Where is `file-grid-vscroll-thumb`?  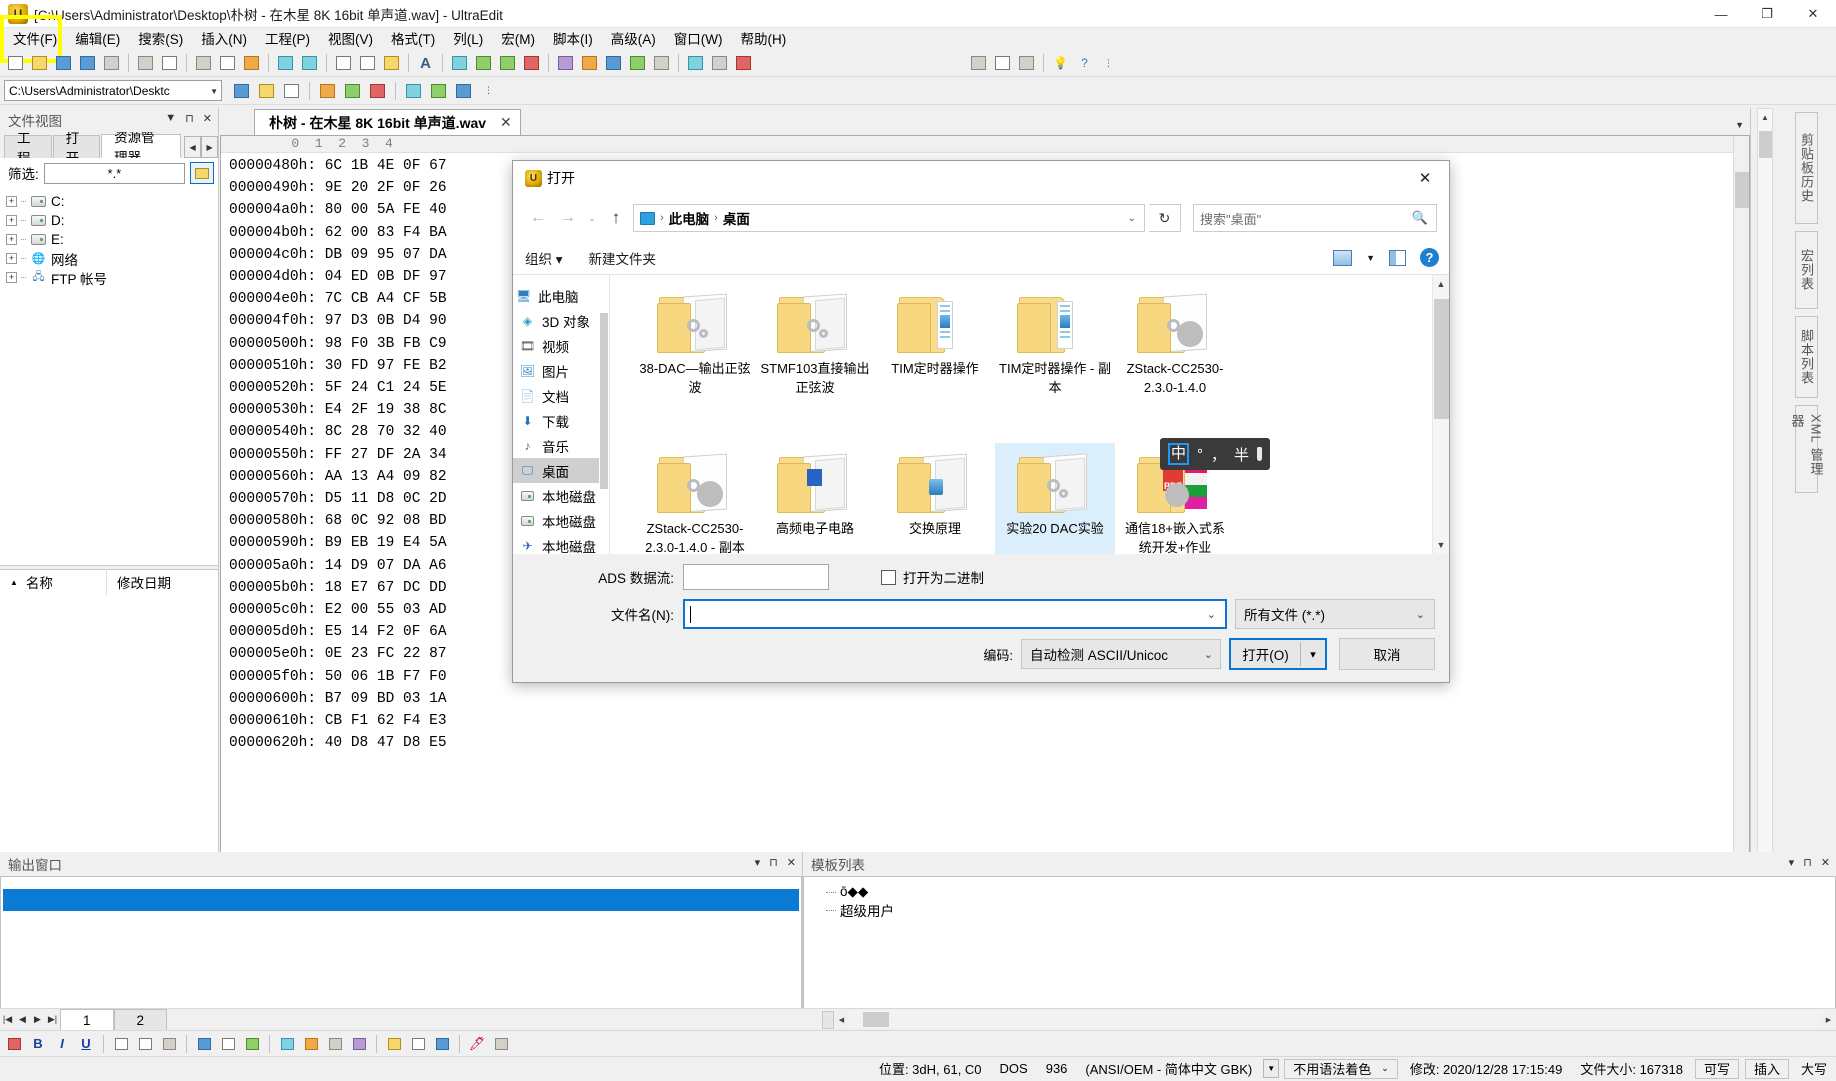 file-grid-vscroll-thumb is located at coordinates (1441, 359).